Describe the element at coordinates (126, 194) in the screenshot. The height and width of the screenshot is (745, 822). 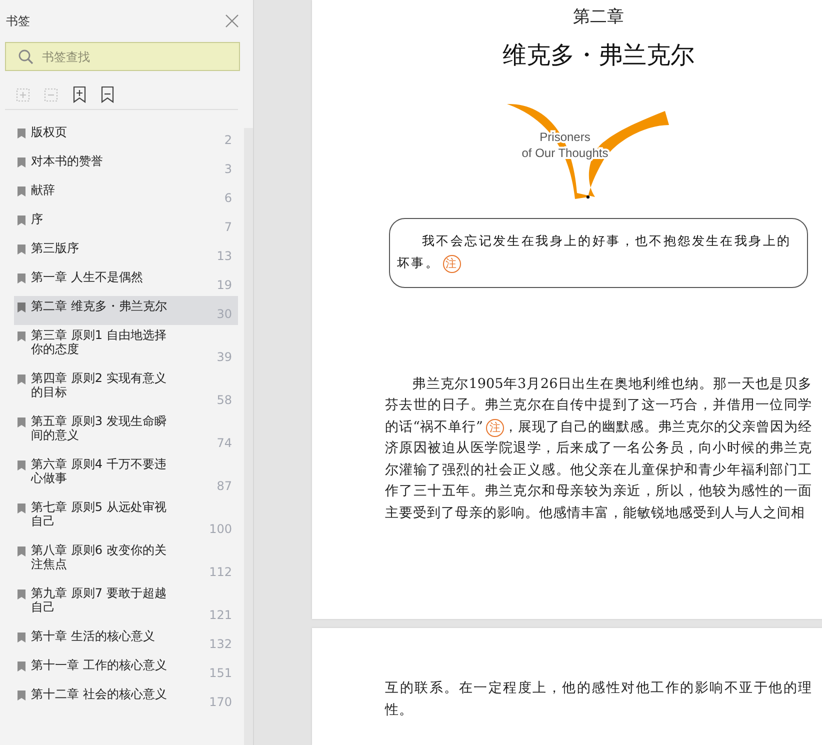
I see `bookmark-item: 献辞 6` at that location.